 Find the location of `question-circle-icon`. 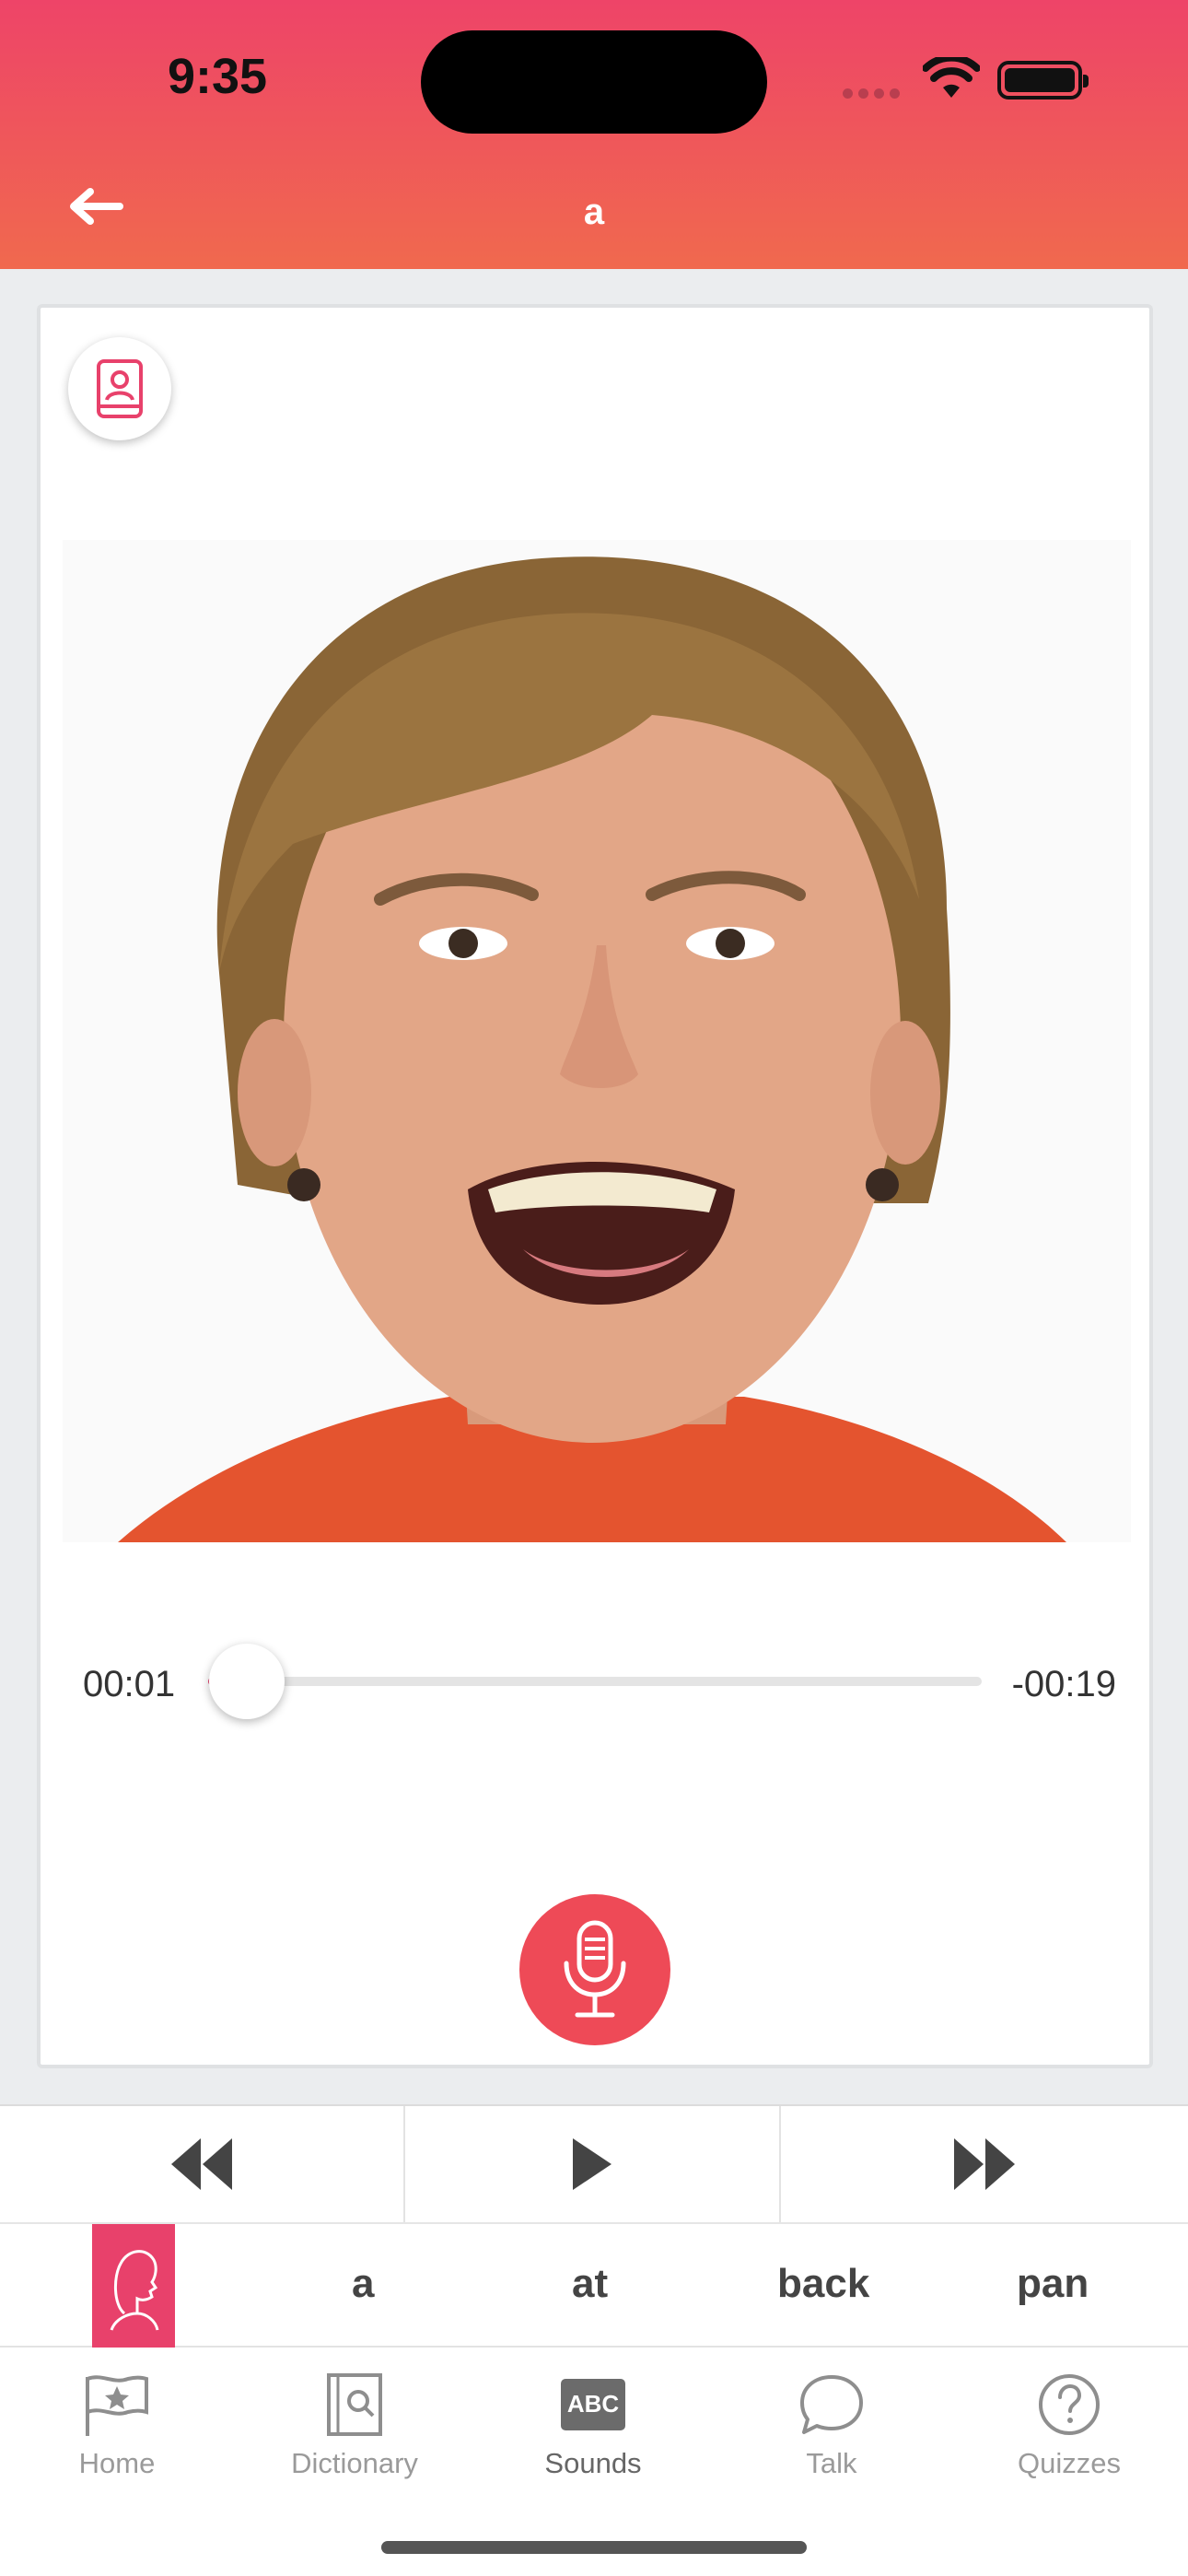

question-circle-icon is located at coordinates (1069, 2404).